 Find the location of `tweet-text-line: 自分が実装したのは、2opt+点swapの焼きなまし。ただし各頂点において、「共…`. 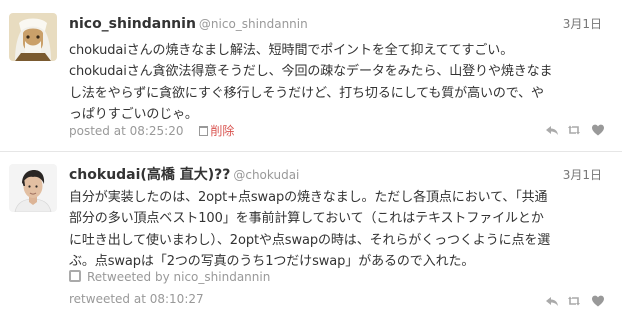

tweet-text-line: 自分が実装したのは、2opt+点swapの焼きなまし。ただし各頂点において、「共… is located at coordinates (308, 197).